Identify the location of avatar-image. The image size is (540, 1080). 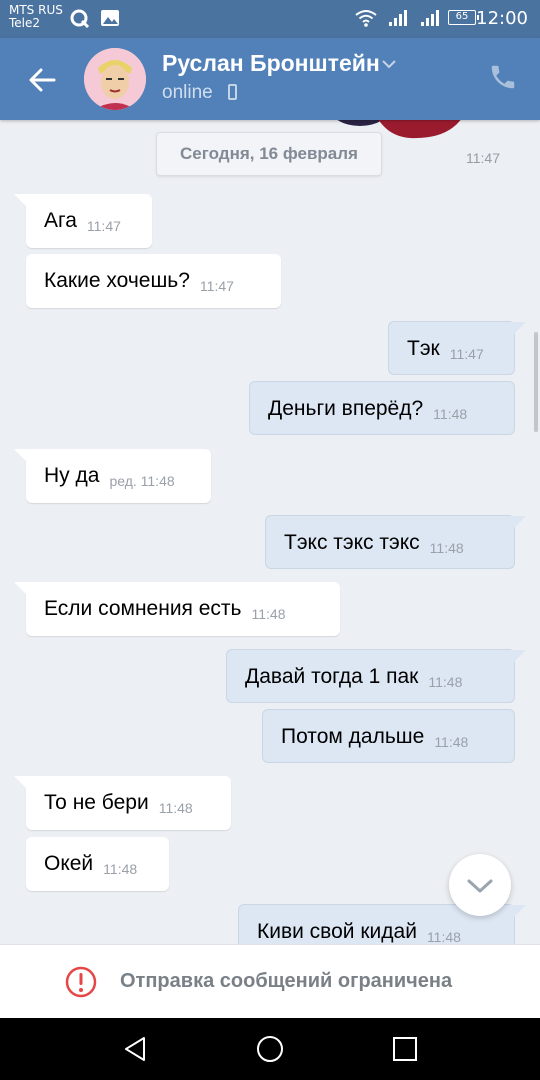
(115, 79).